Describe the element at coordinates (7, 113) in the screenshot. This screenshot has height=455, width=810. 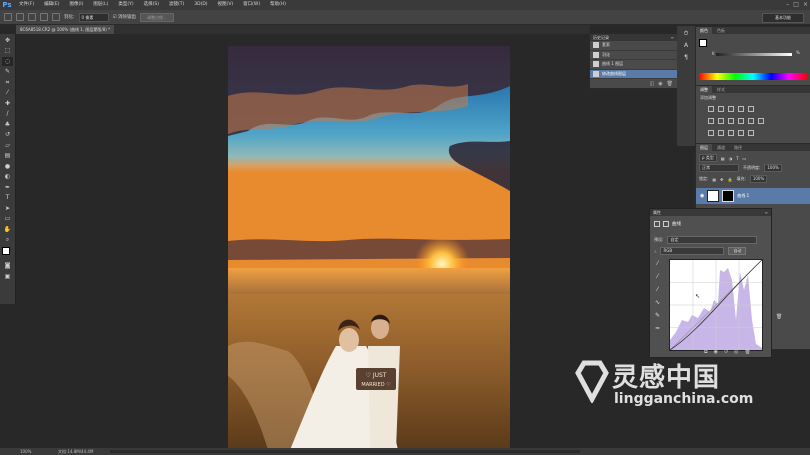
I see `brush-tool-icon: /` at that location.